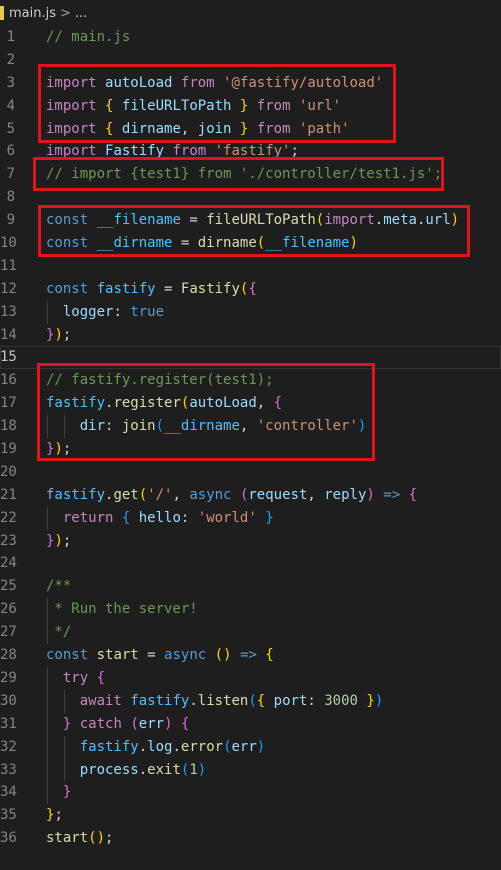 The width and height of the screenshot is (501, 870). What do you see at coordinates (67, 792) in the screenshot?
I see `code-token: }` at bounding box center [67, 792].